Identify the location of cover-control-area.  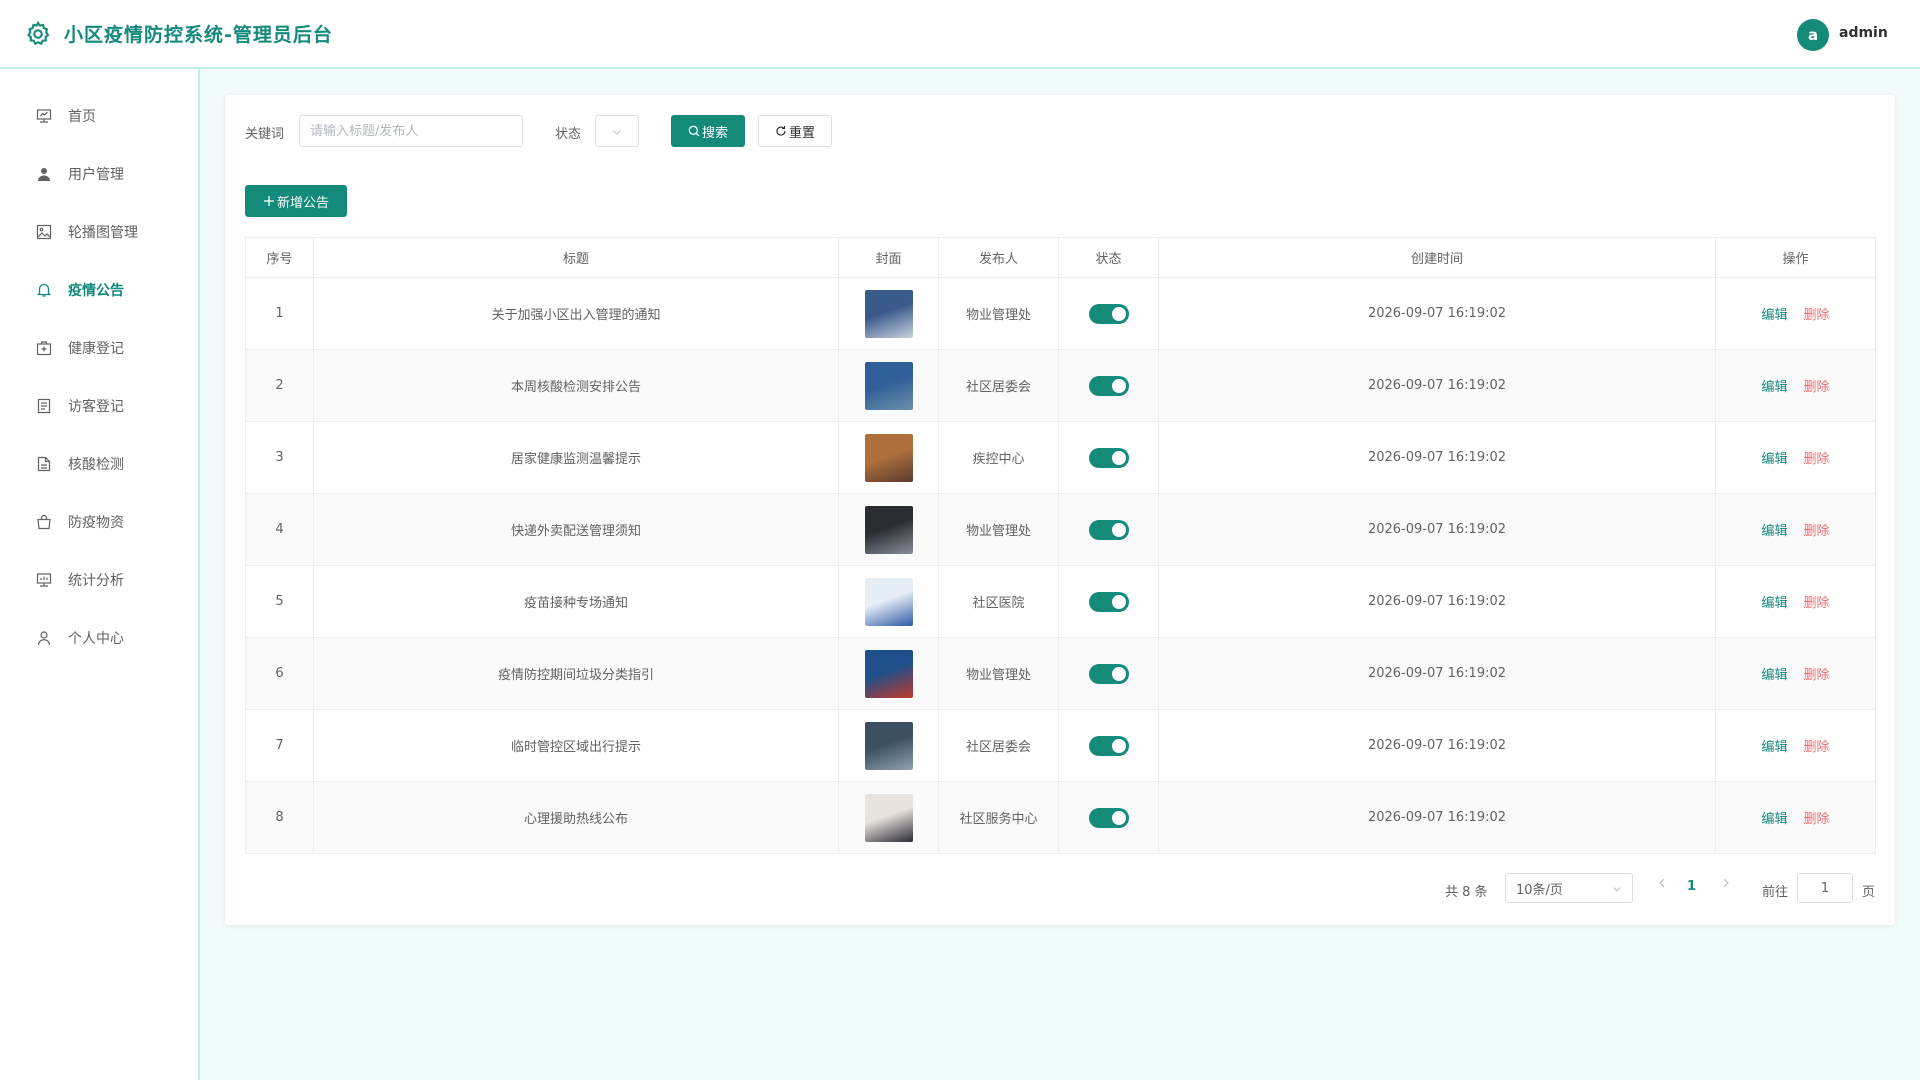
(888, 745).